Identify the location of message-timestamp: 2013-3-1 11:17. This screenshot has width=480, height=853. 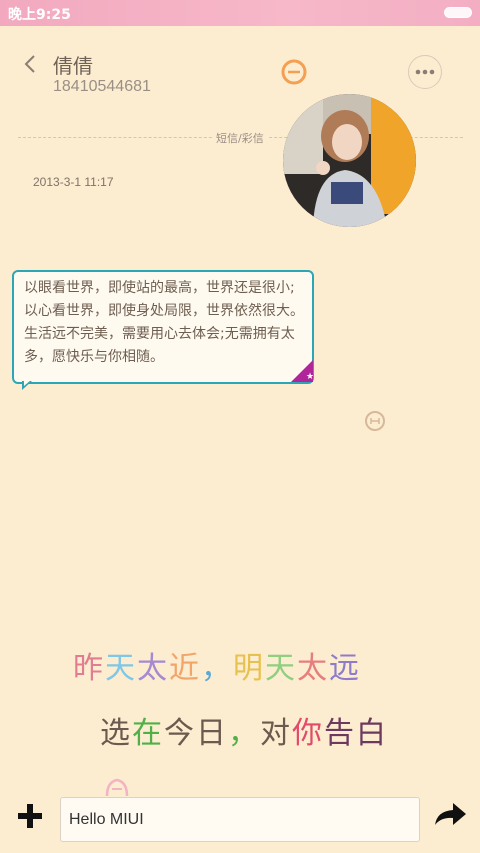
(73, 182).